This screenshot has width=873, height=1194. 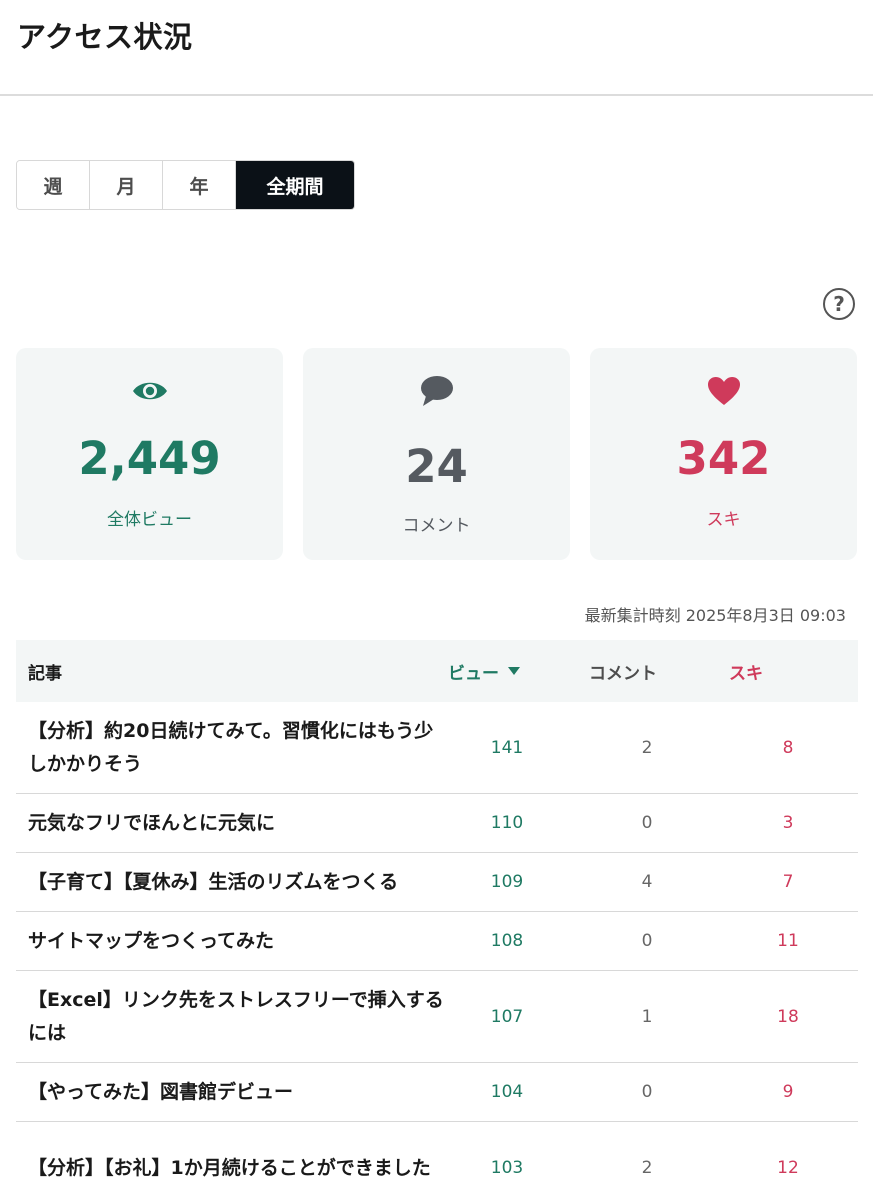 What do you see at coordinates (126, 185) in the screenshot?
I see `tab-month: 月` at bounding box center [126, 185].